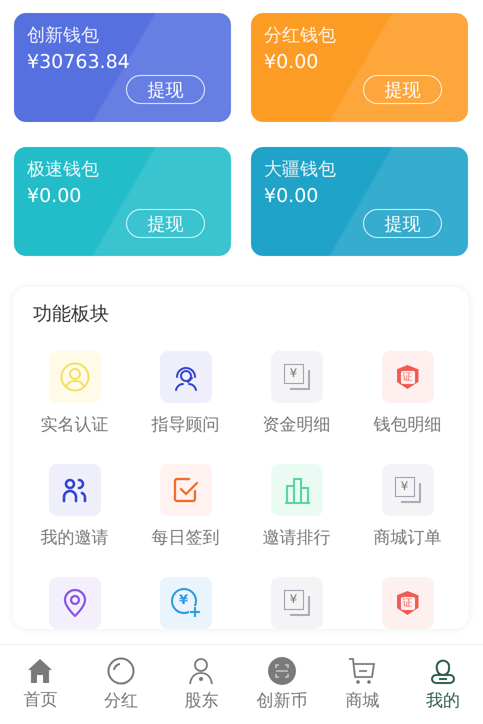 The width and height of the screenshot is (483, 724). What do you see at coordinates (78, 62) in the screenshot?
I see `wallet-balance: ¥30763.84` at bounding box center [78, 62].